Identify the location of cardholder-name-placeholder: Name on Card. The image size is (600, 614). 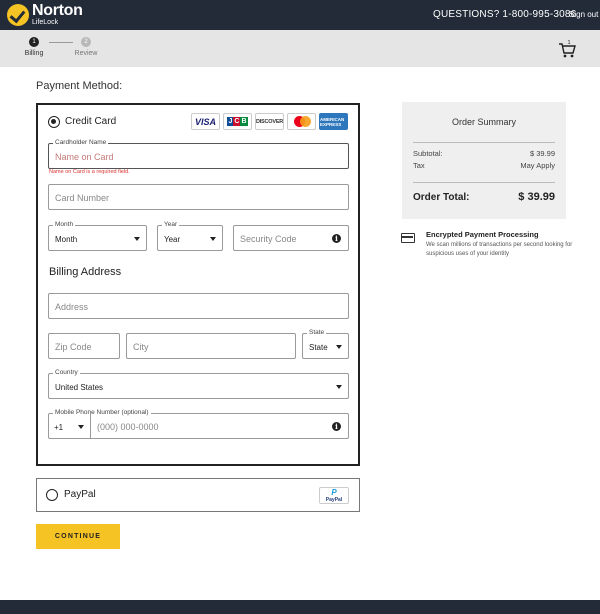
(84, 157).